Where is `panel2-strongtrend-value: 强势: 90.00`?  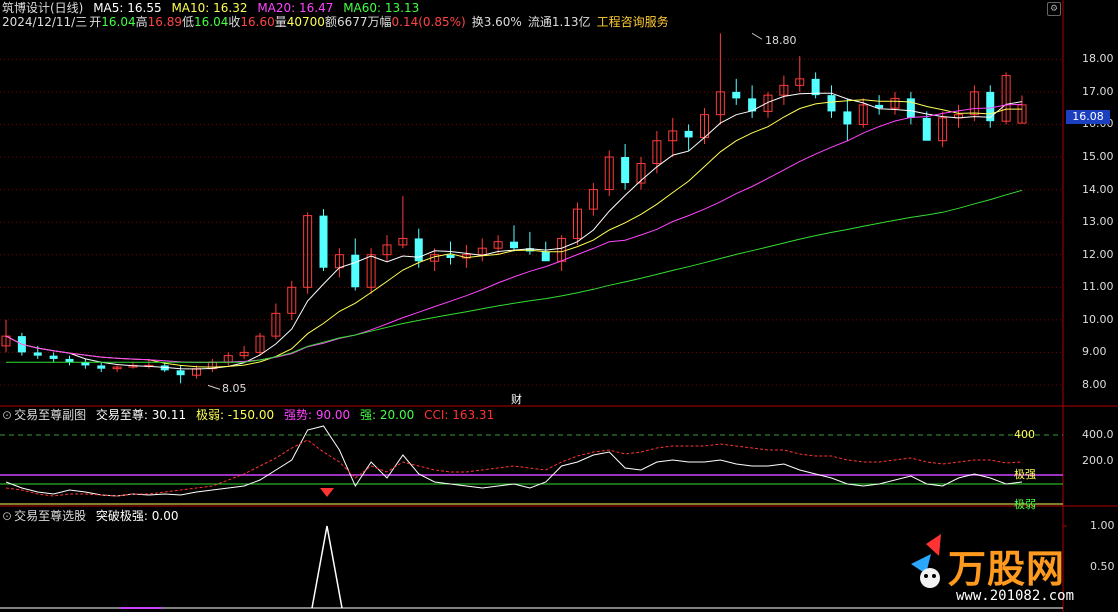
panel2-strongtrend-value: 强势: 90.00 is located at coordinates (317, 415).